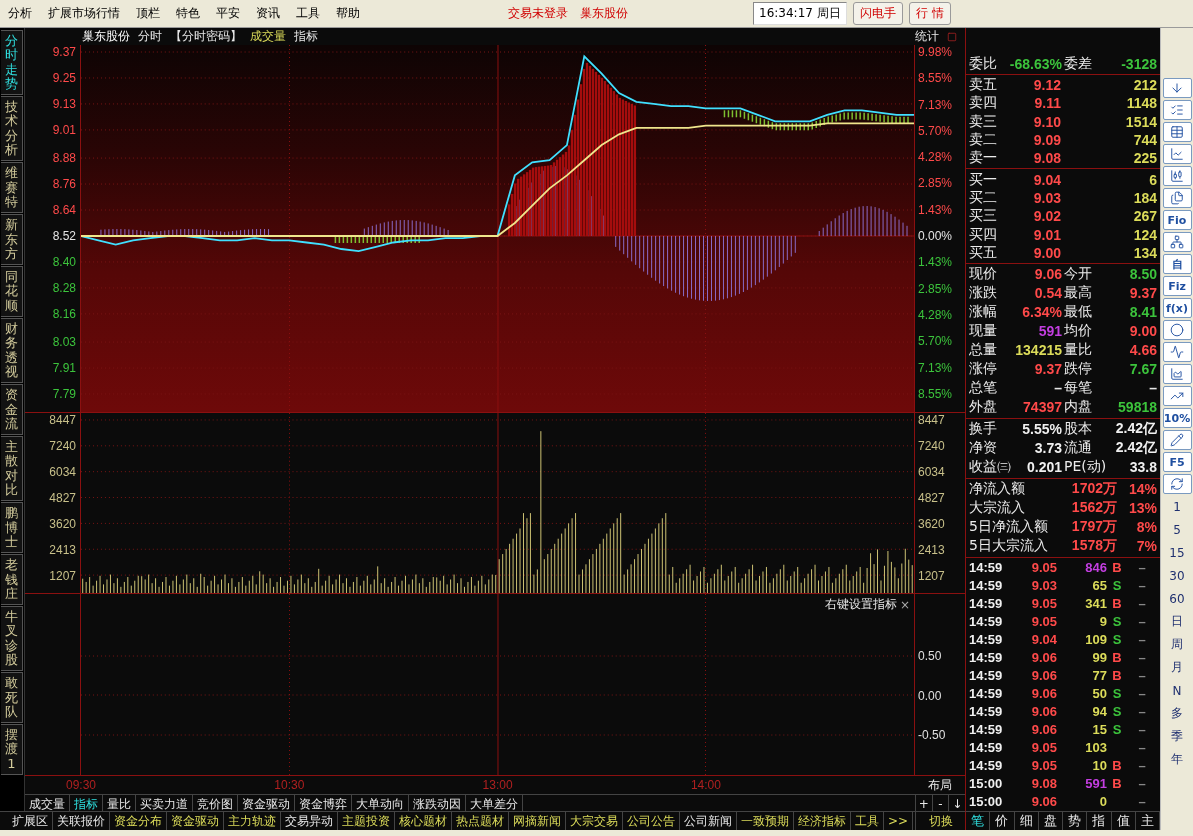 The height and width of the screenshot is (836, 1193). What do you see at coordinates (1177, 667) in the screenshot?
I see `period-button: 月` at bounding box center [1177, 667].